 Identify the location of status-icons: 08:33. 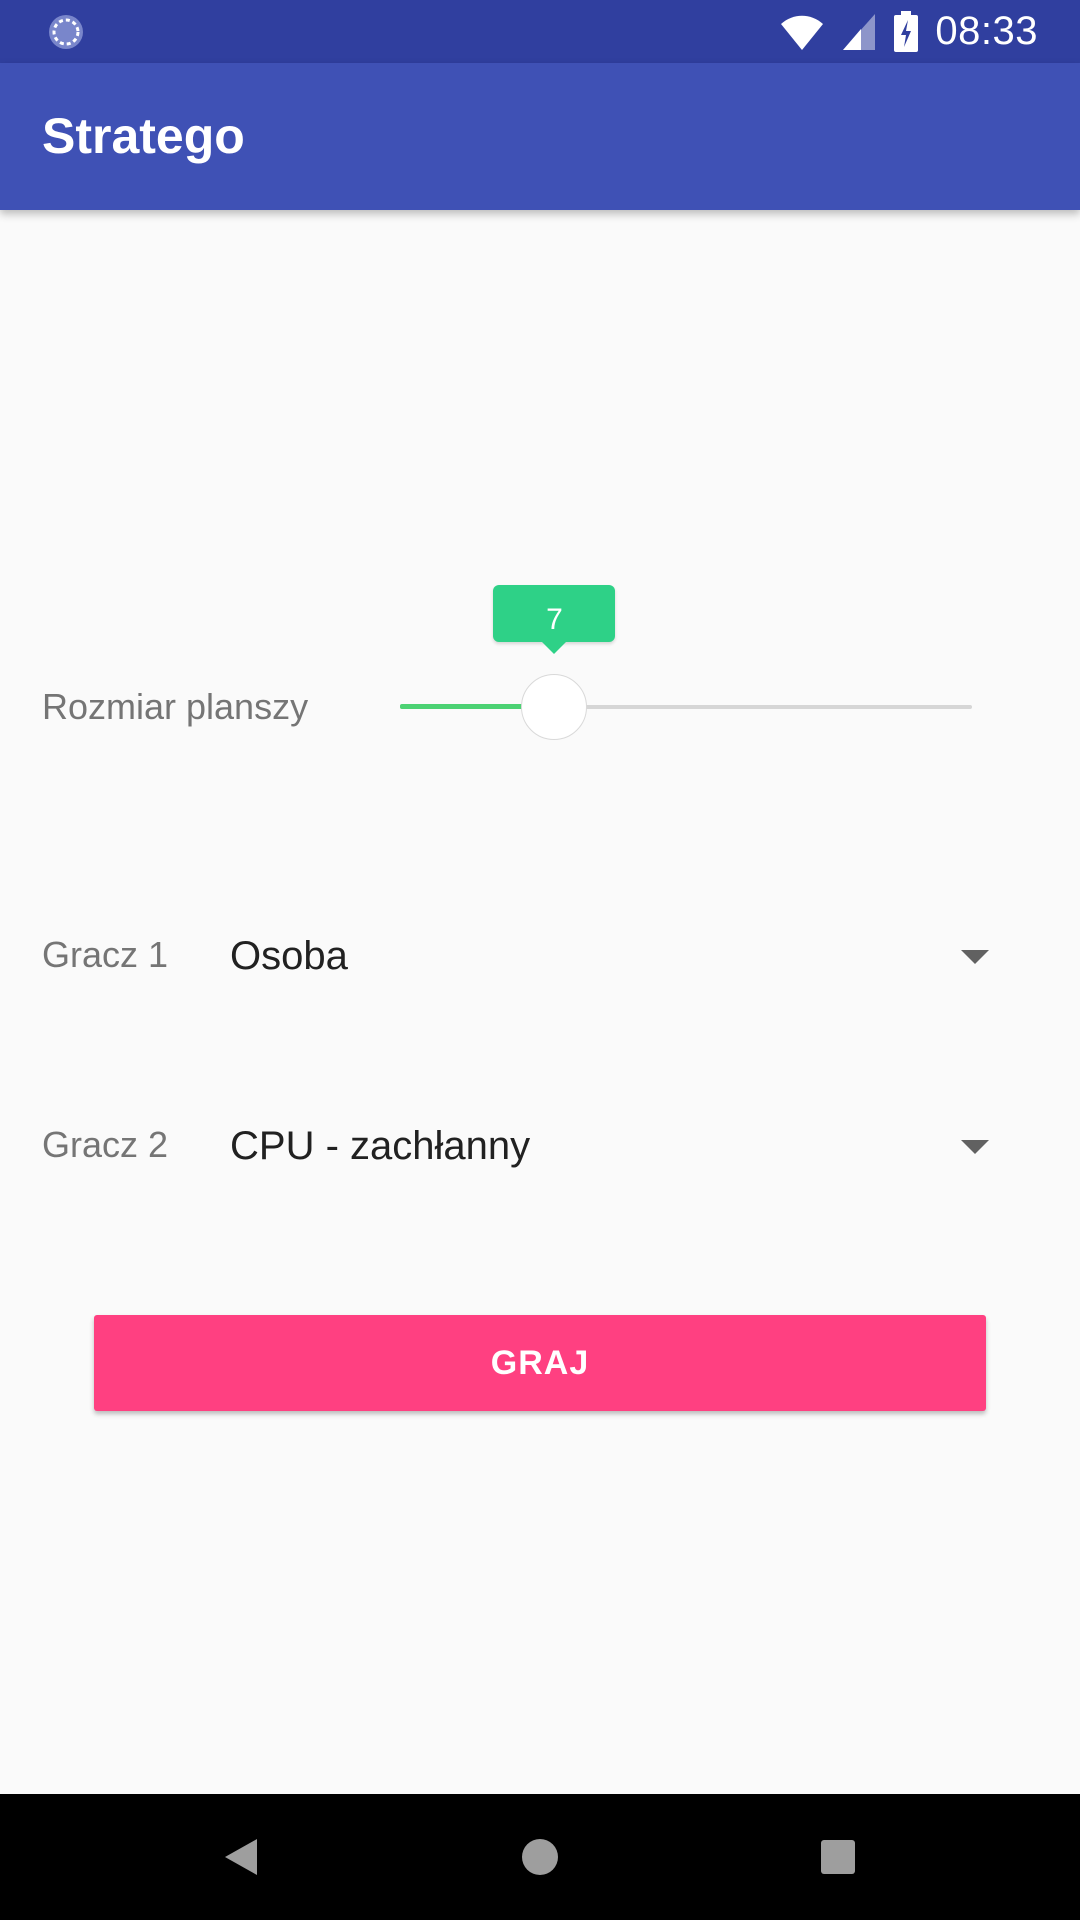
(908, 31).